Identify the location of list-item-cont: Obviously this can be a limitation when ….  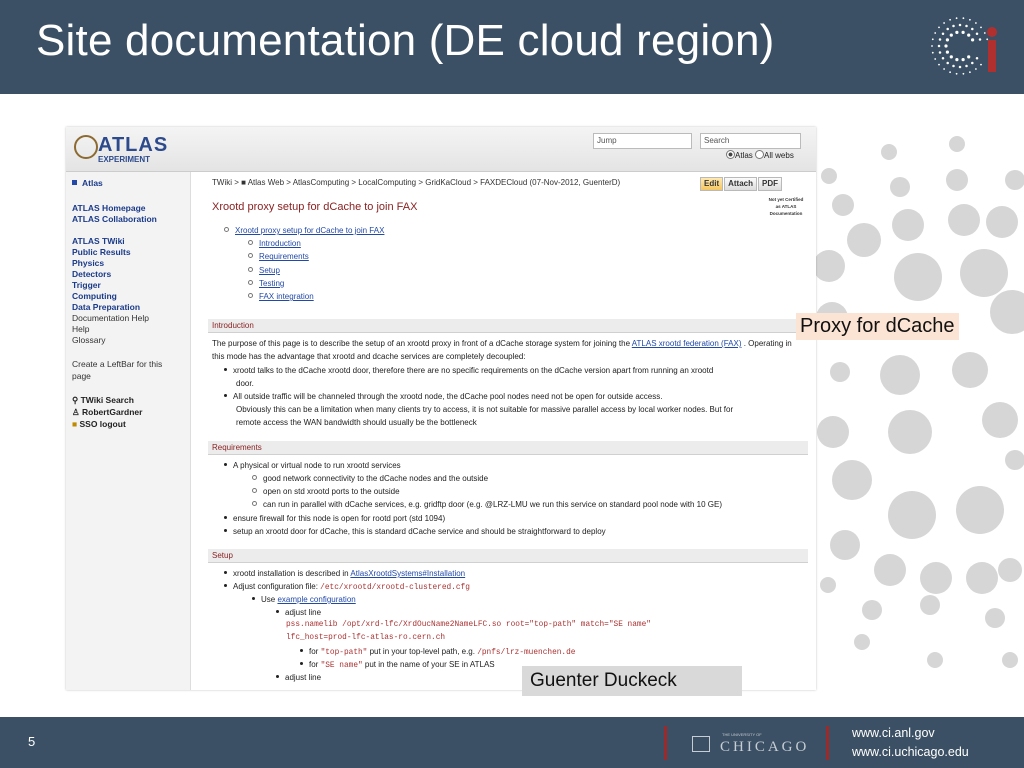
(485, 409).